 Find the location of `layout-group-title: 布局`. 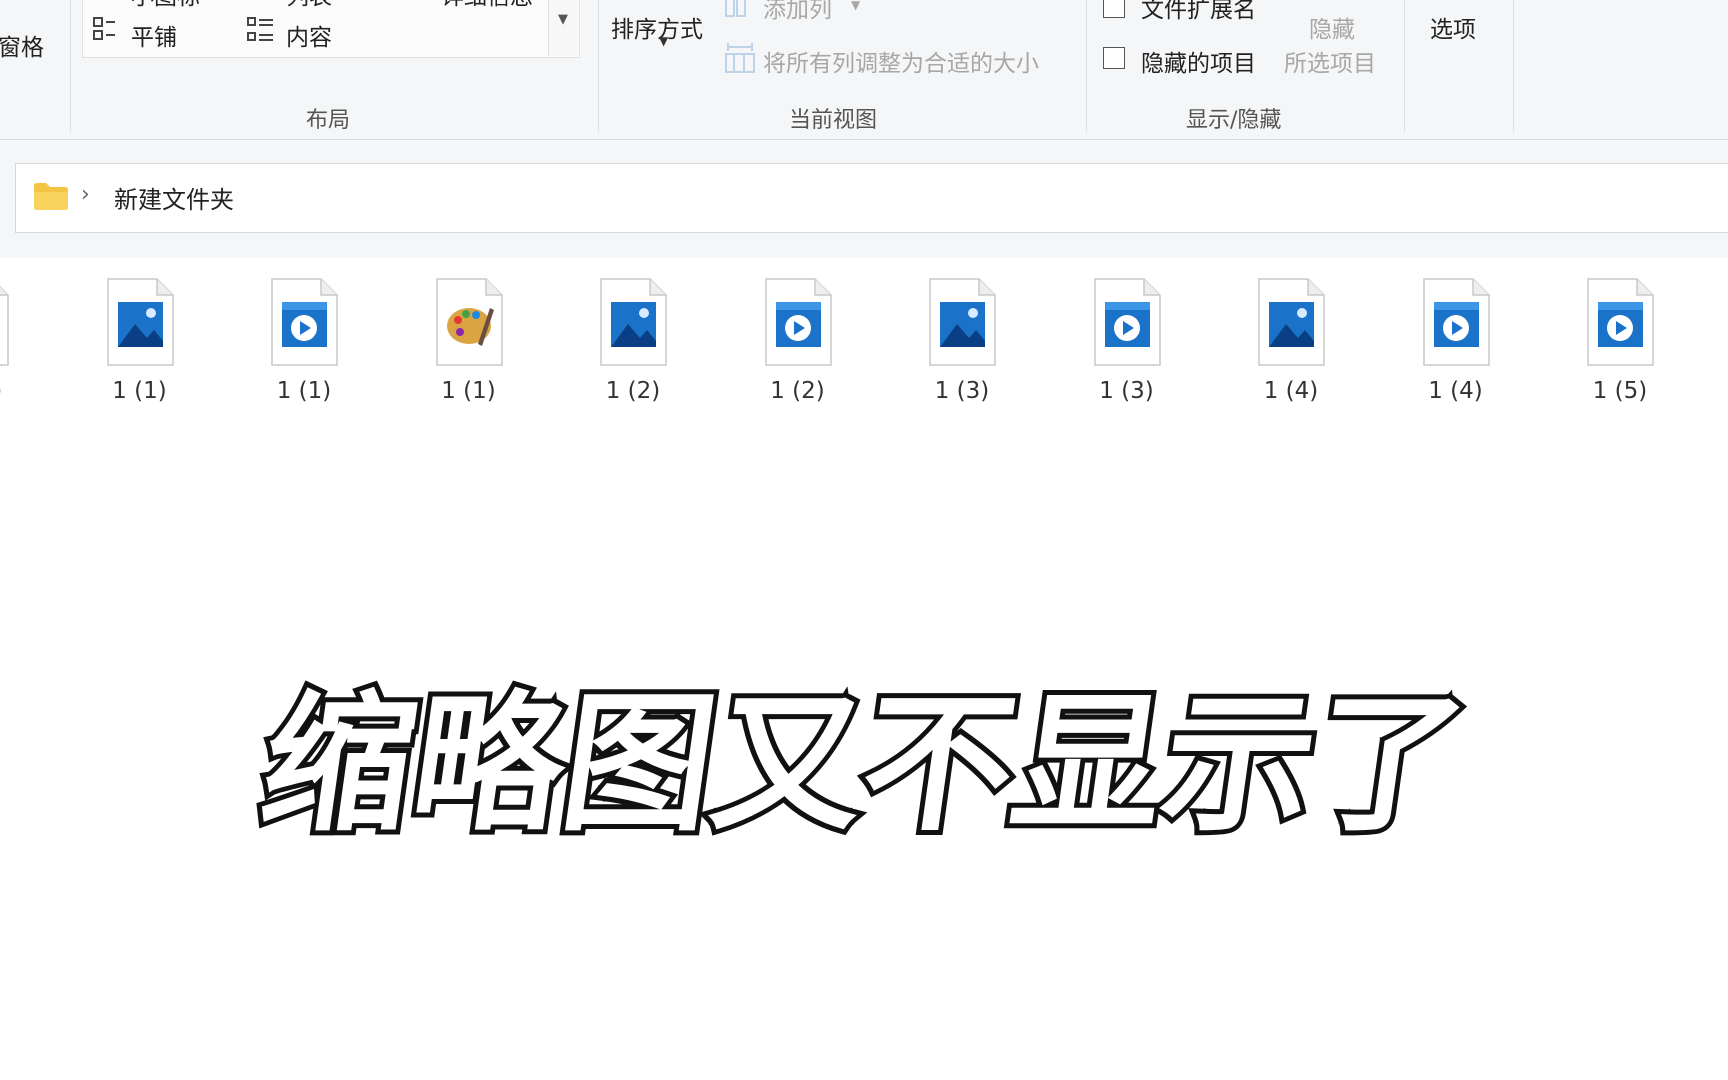

layout-group-title: 布局 is located at coordinates (328, 120).